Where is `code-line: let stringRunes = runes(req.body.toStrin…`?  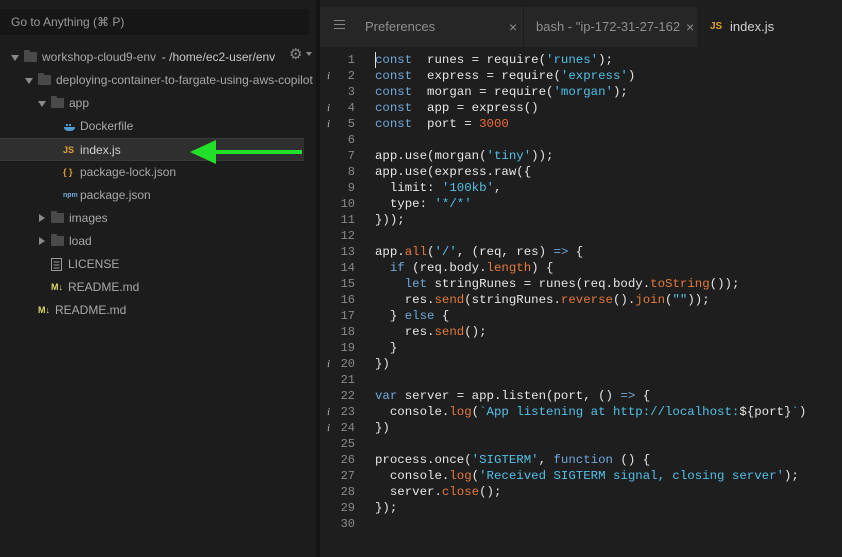 code-line: let stringRunes = runes(req.body.toStrin… is located at coordinates (572, 284).